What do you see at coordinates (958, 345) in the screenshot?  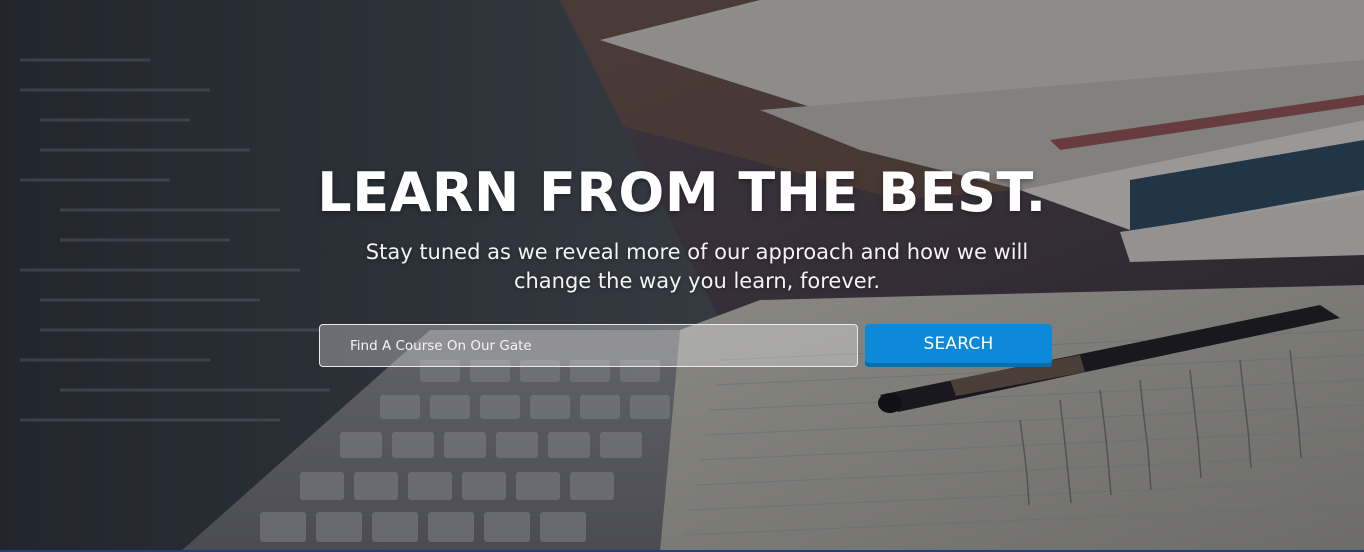 I see `search-button: SEARCH` at bounding box center [958, 345].